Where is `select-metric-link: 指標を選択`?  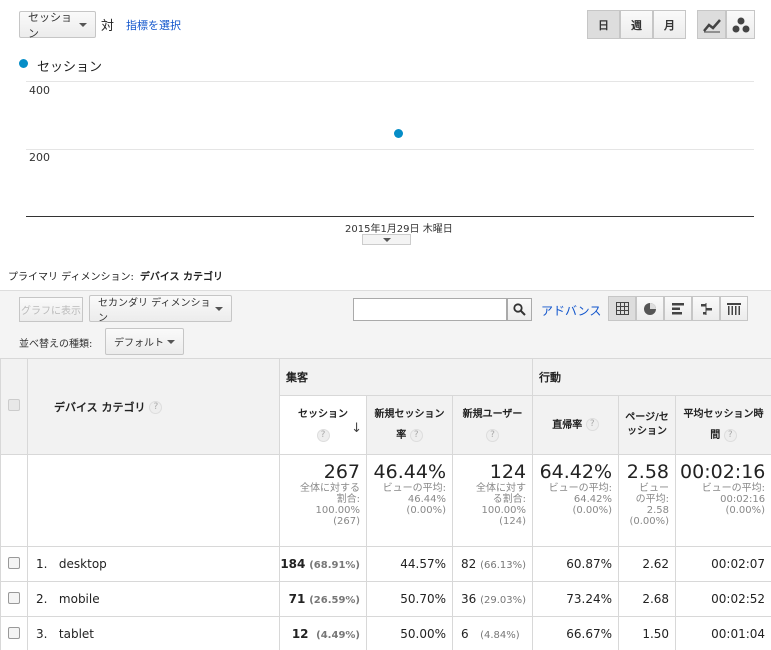
select-metric-link: 指標を選択 is located at coordinates (153, 25).